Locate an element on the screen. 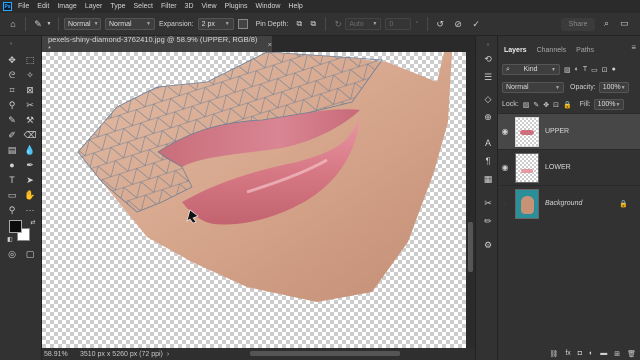  rectangle-tool-icon: ▭ is located at coordinates (12, 195).